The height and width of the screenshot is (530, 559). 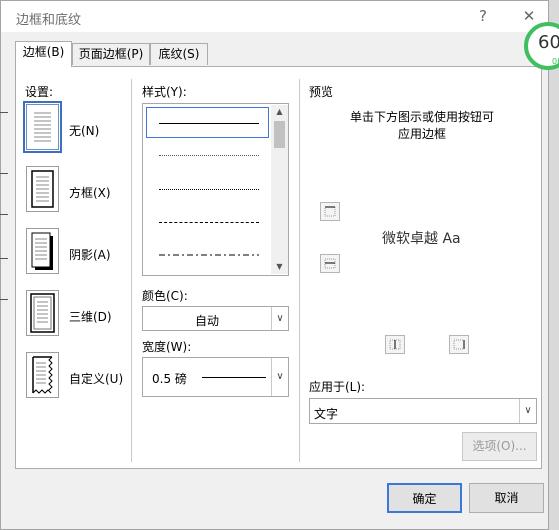 I want to click on separator-left, so click(x=131, y=270).